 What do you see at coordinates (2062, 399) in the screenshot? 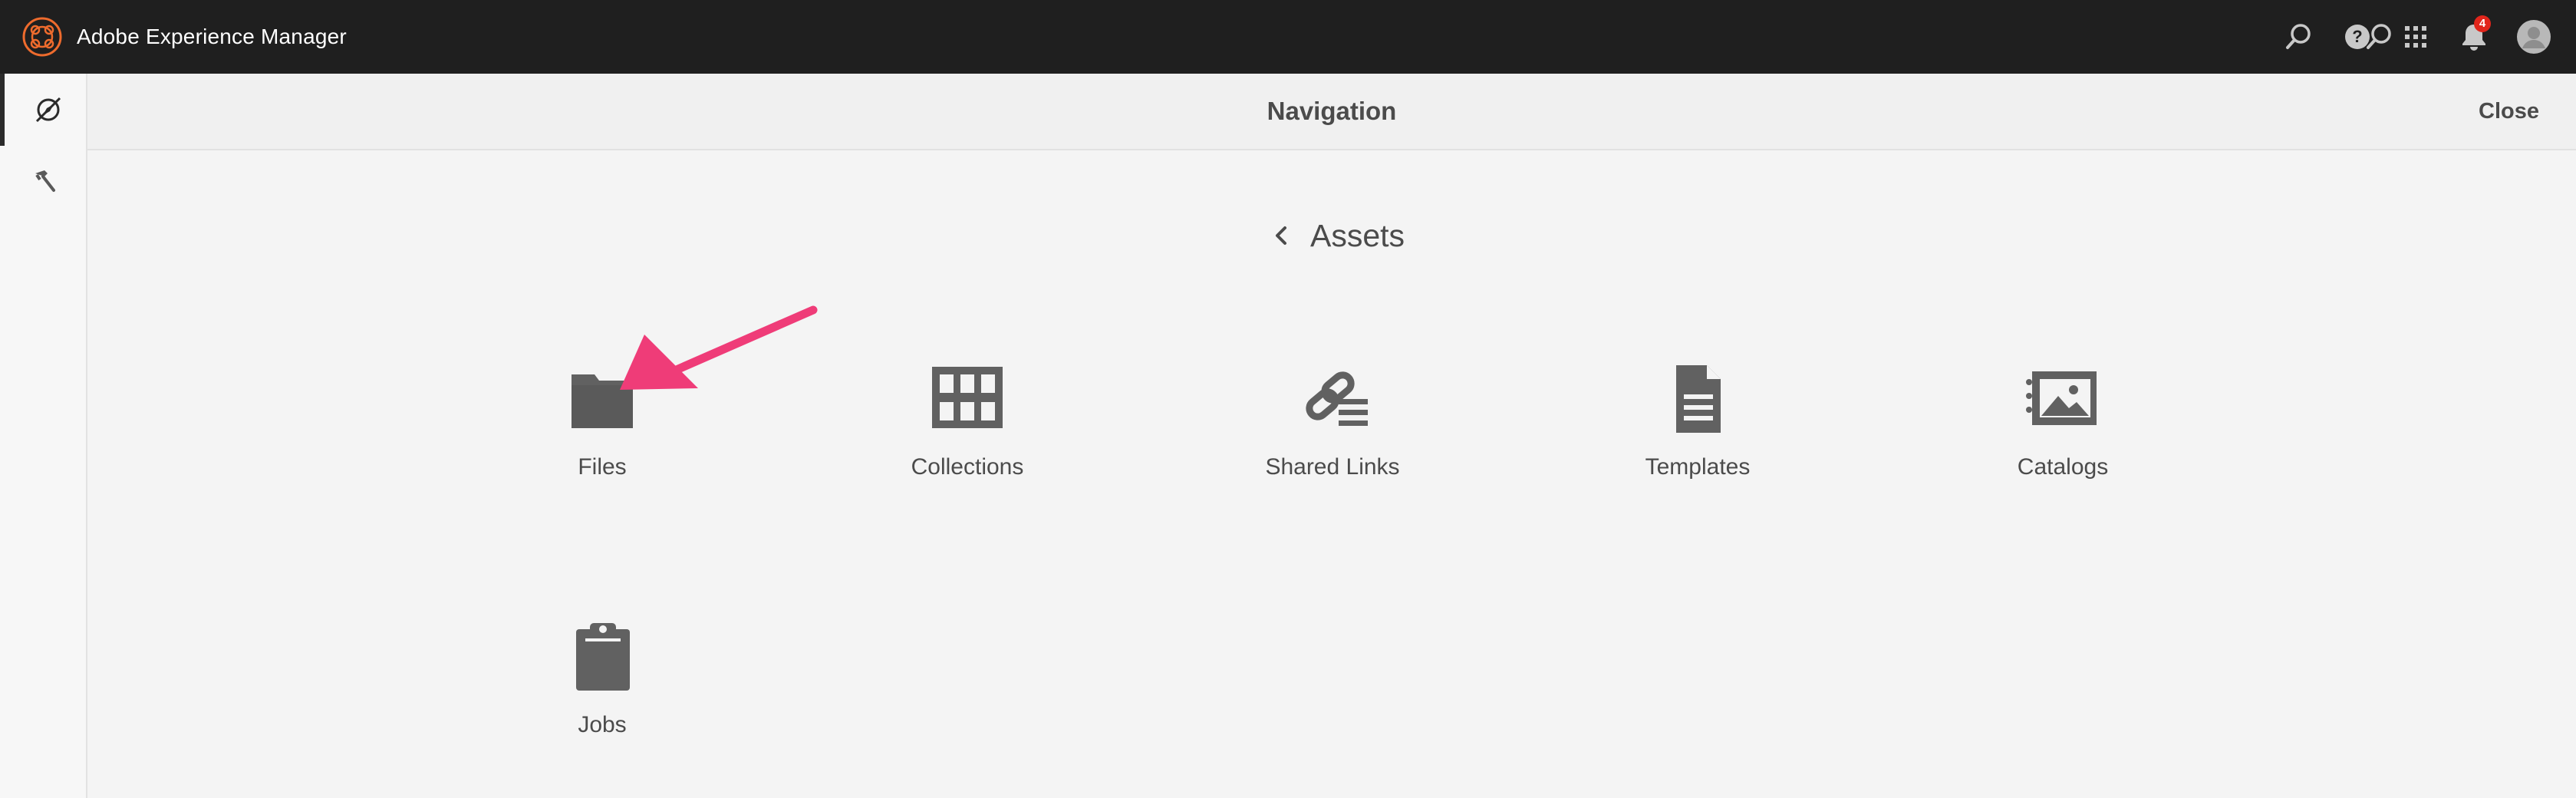
I see `catalog-image-icon` at bounding box center [2062, 399].